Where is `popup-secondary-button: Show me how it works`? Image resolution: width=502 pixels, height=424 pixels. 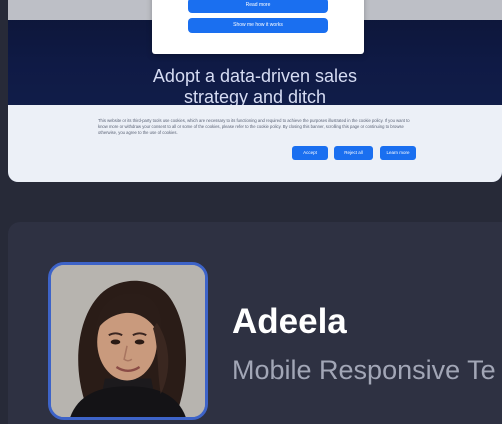
popup-secondary-button: Show me how it works is located at coordinates (258, 25).